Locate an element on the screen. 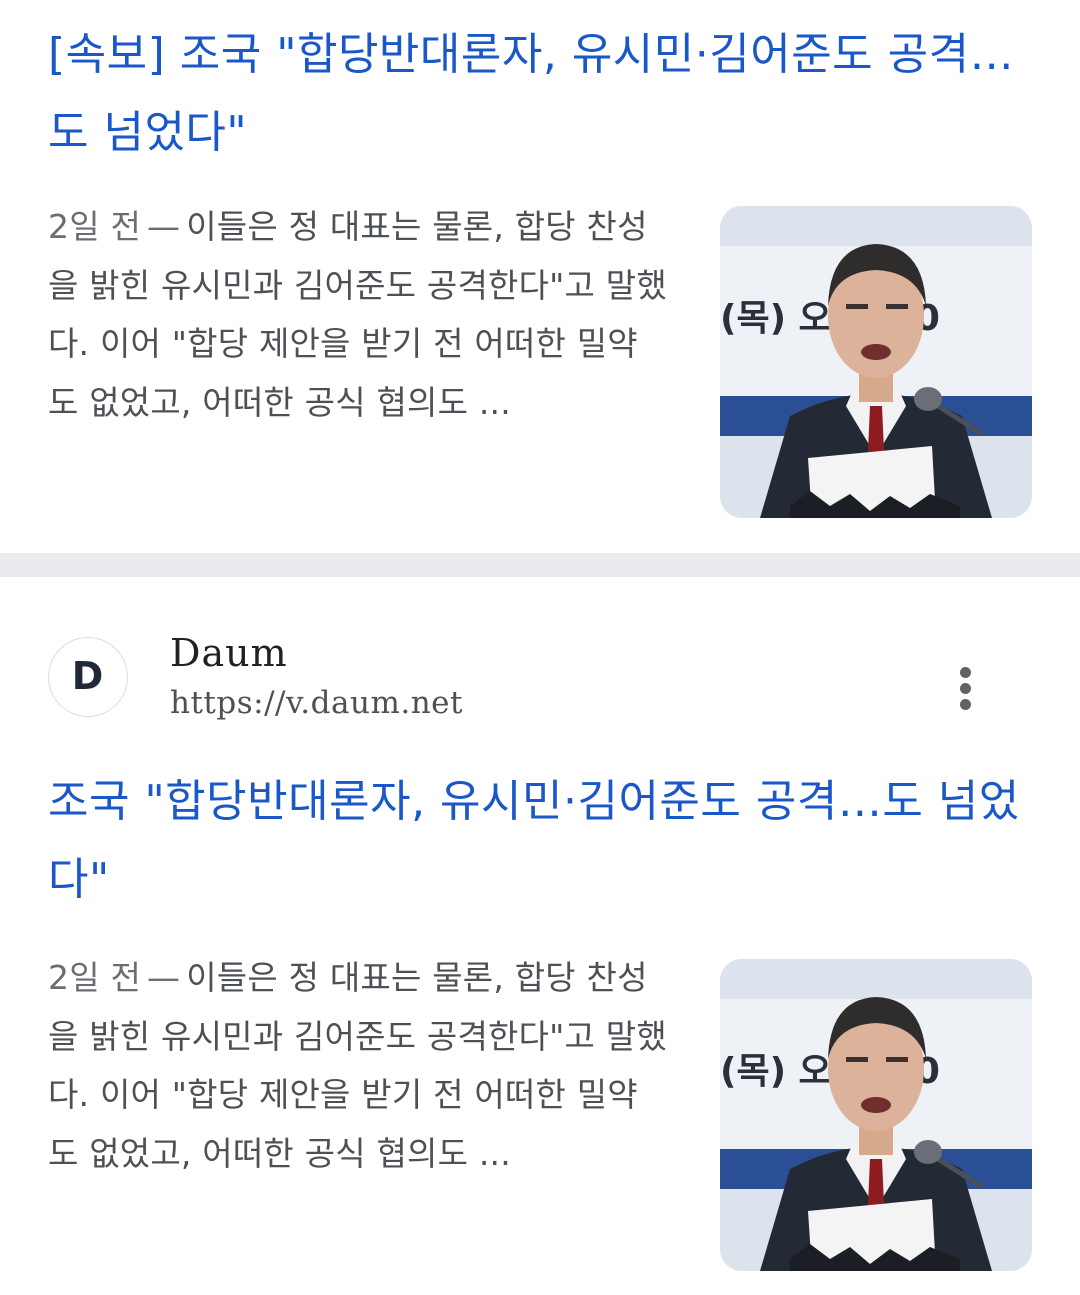 The height and width of the screenshot is (1295, 1080). favicon-letter: D is located at coordinates (87, 676).